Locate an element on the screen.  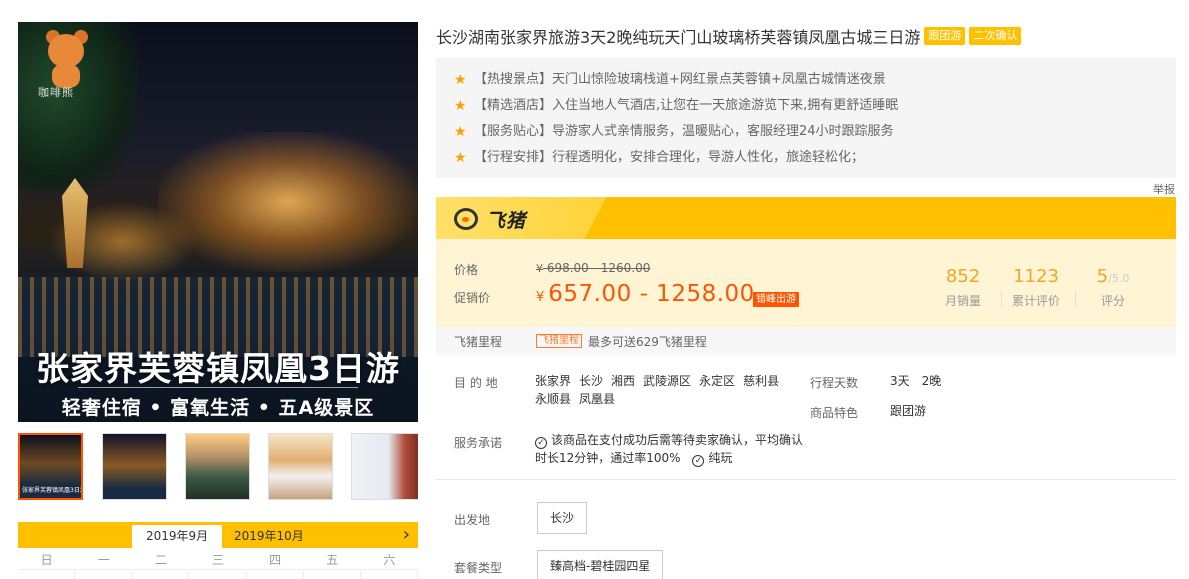
highlight-item: ★ 【精选酒店】入住当地人气酒店,让您在一天旅途游览下来,拥有更舒适睡眠 is located at coordinates (815, 106).